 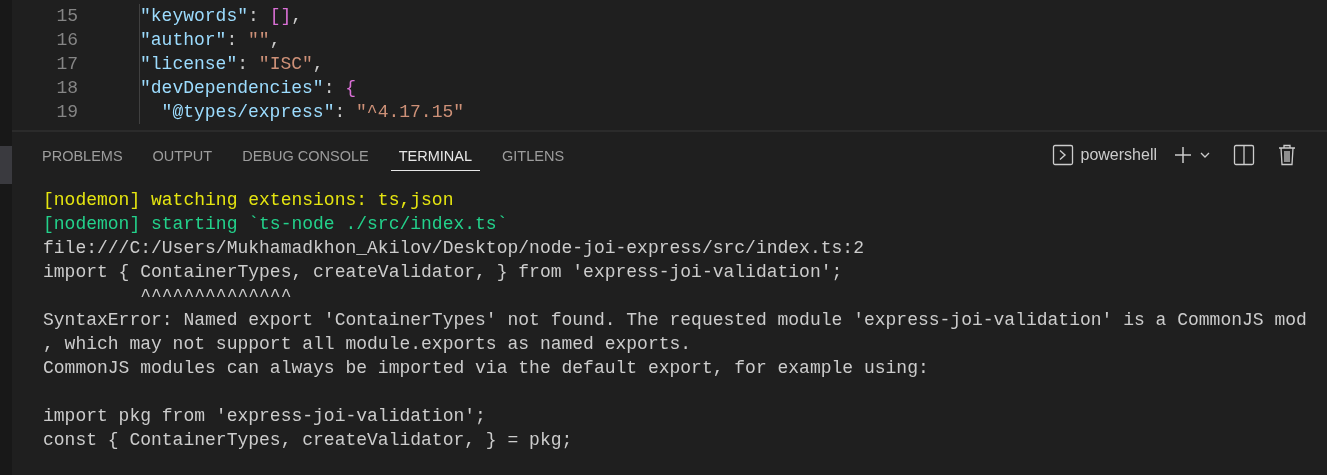 What do you see at coordinates (305, 155) in the screenshot?
I see `panel-tab: DEBUG CONSOLE` at bounding box center [305, 155].